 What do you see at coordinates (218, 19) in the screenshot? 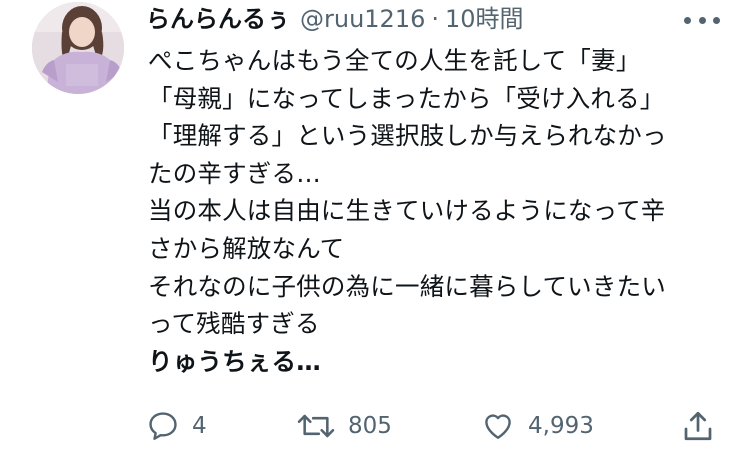
I see `display-name: らんらんるぅ` at bounding box center [218, 19].